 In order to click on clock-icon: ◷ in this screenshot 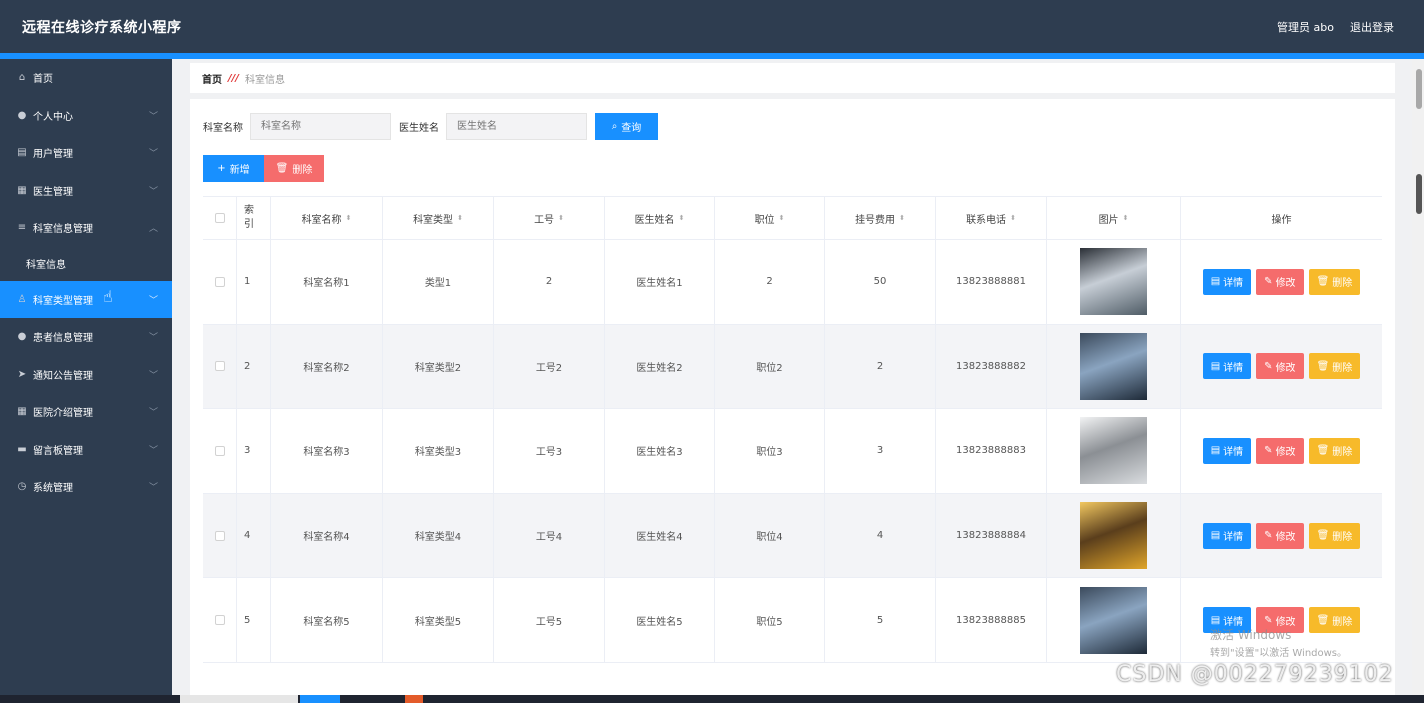, I will do `click(22, 487)`.